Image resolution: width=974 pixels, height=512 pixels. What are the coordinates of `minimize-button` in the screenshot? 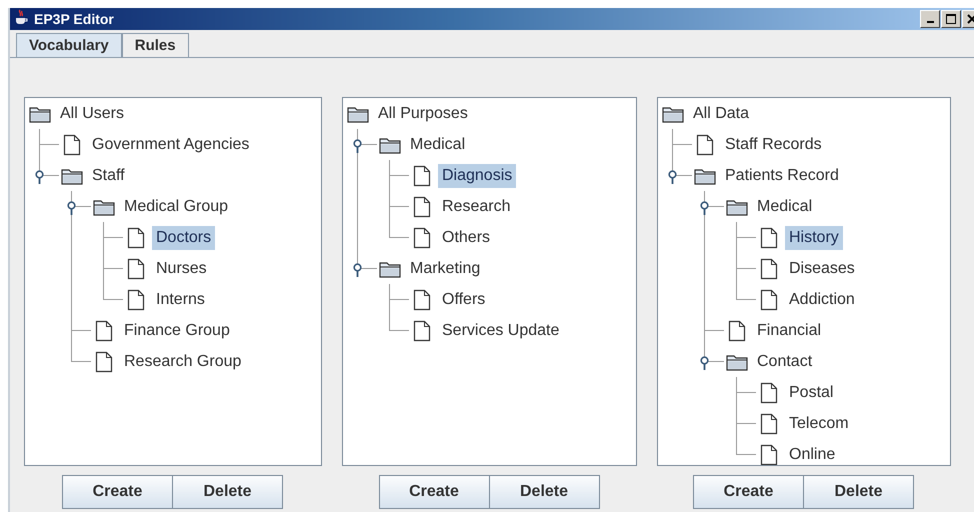 It's located at (930, 19).